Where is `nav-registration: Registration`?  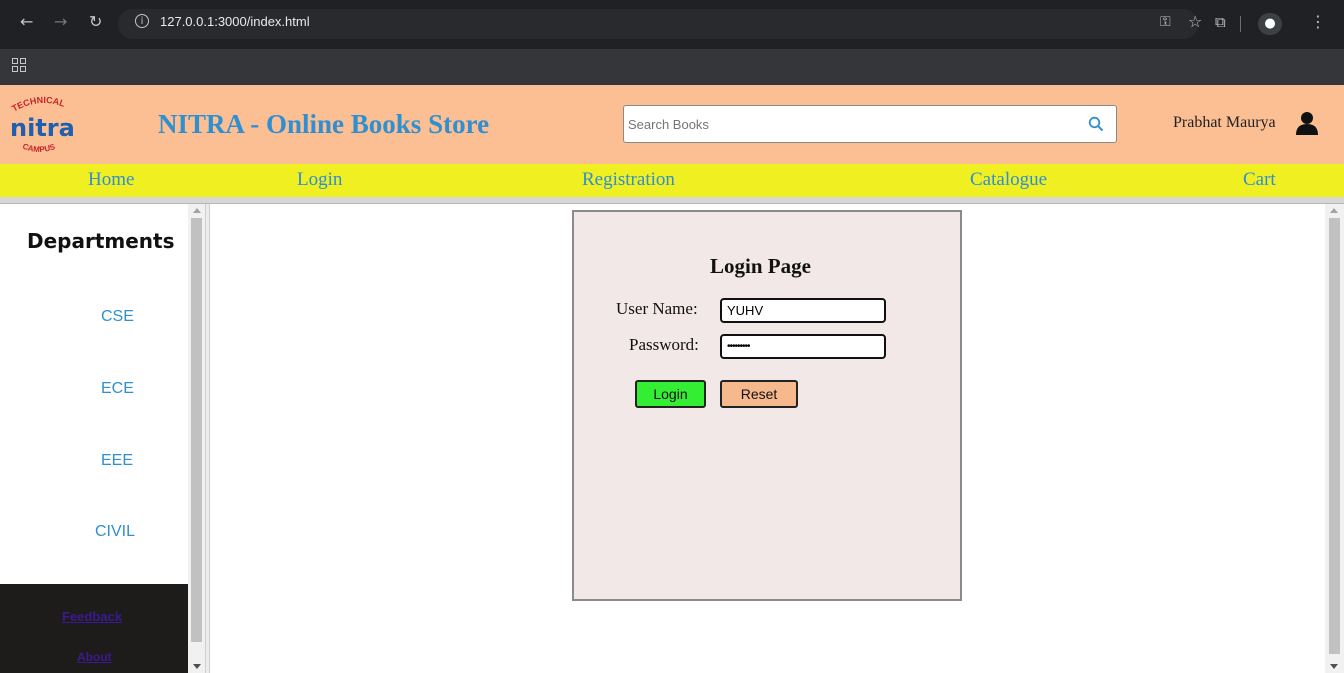
nav-registration: Registration is located at coordinates (628, 180).